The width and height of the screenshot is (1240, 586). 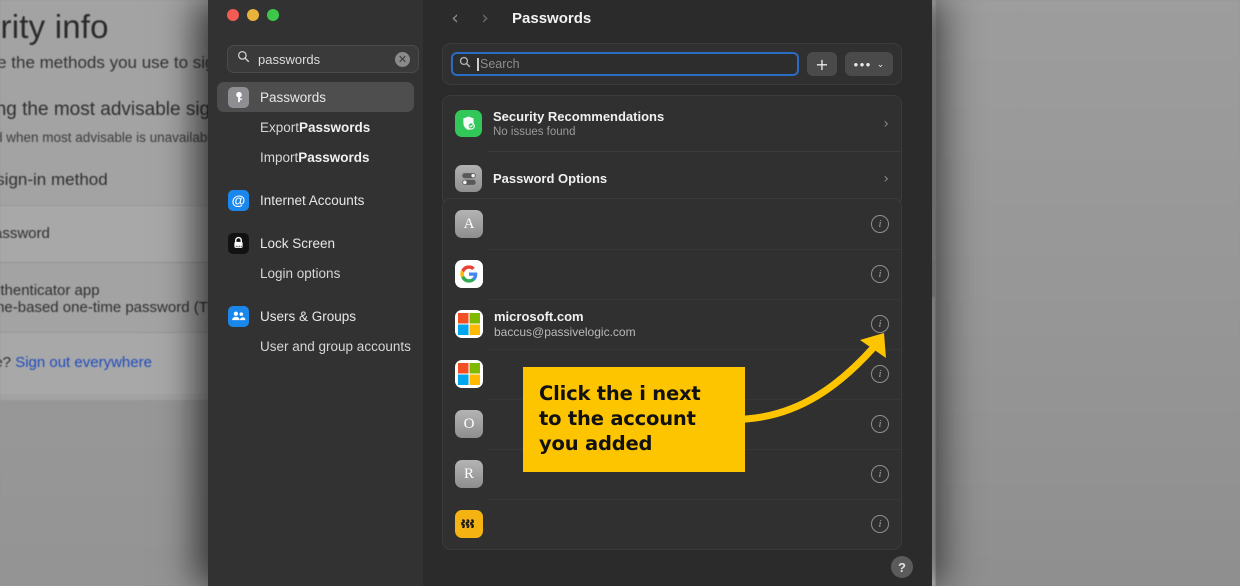 I want to click on background-row-authenticator-sub: Time-based one-time password (TOTP), so click(x=122, y=307).